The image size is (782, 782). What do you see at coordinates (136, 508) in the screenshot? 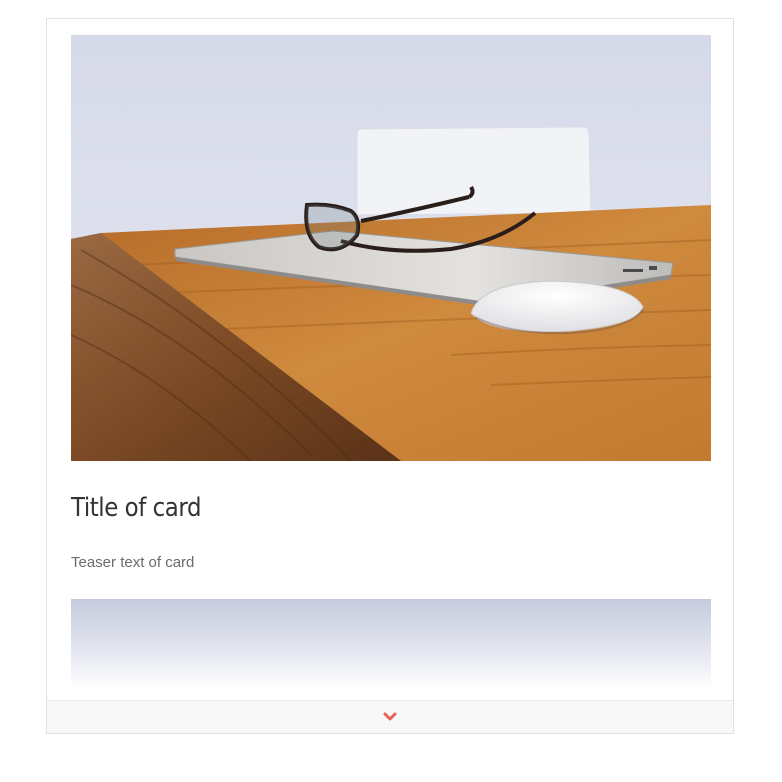
I see `card-title: Title of card` at bounding box center [136, 508].